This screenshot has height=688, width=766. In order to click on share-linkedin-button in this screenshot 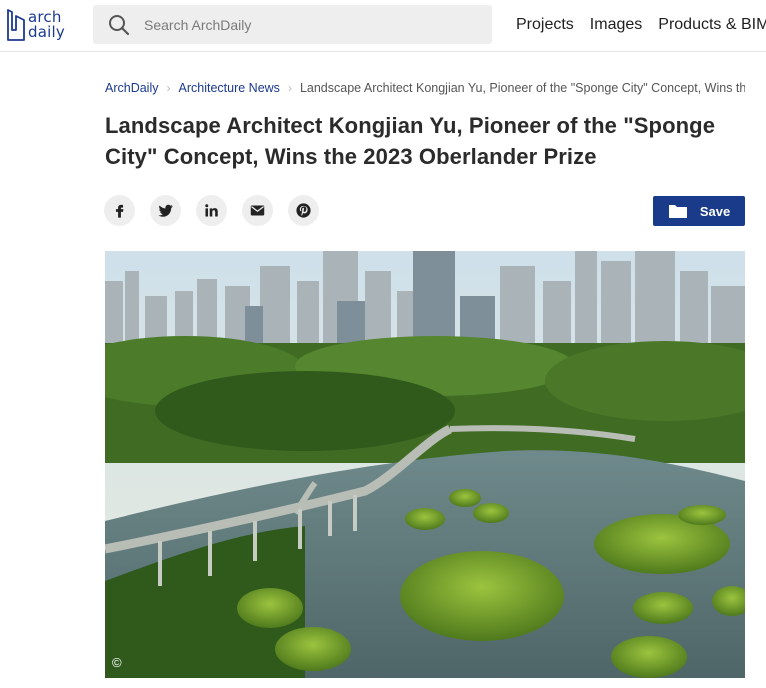, I will do `click(211, 210)`.